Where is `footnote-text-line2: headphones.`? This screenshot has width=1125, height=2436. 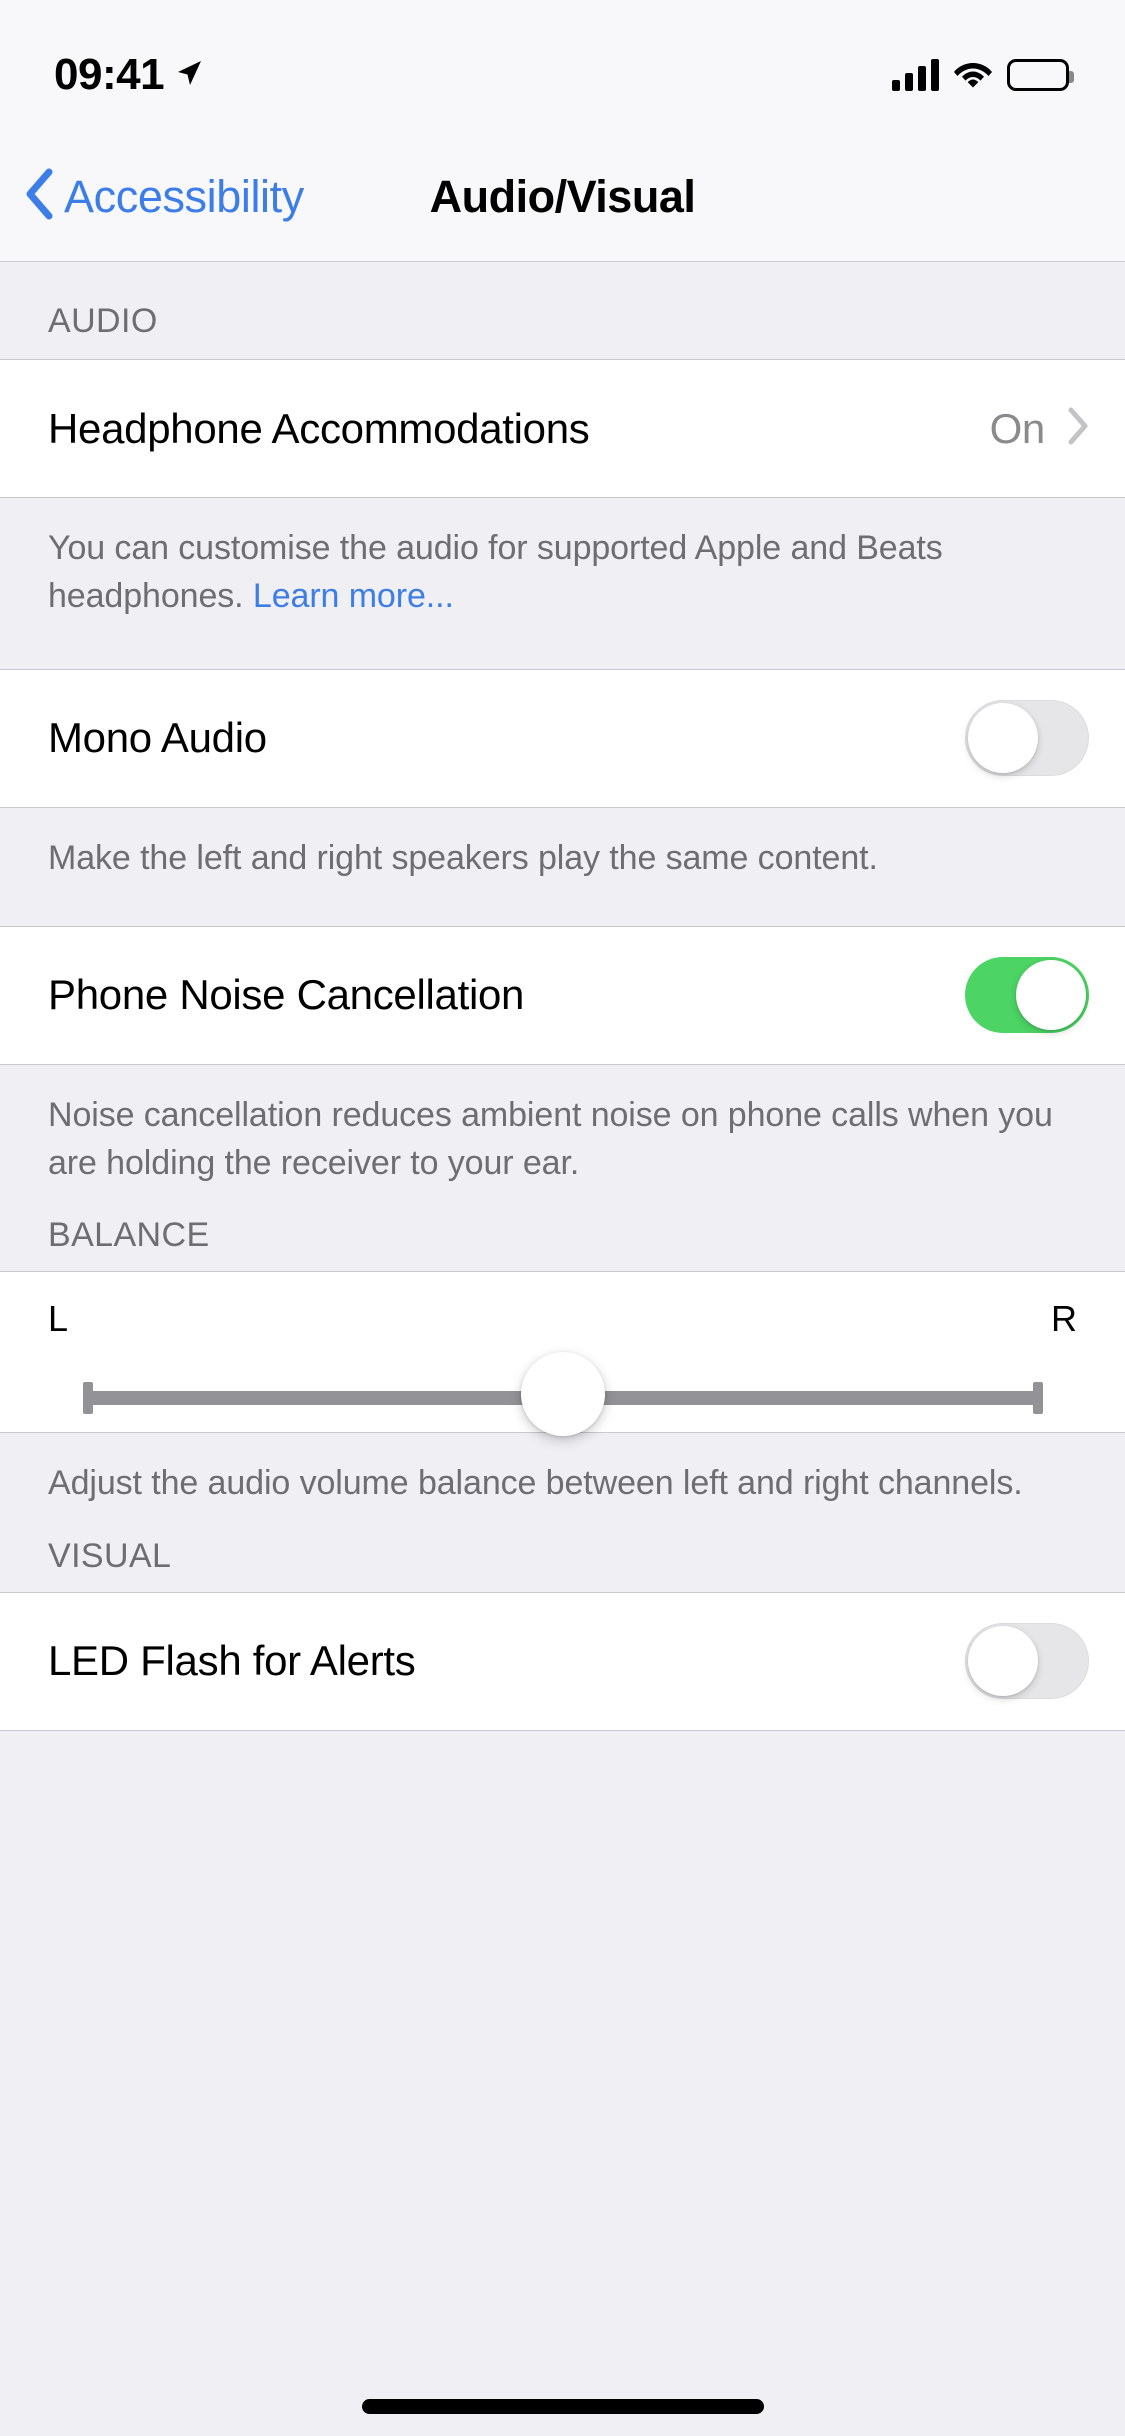 footnote-text-line2: headphones. is located at coordinates (150, 596).